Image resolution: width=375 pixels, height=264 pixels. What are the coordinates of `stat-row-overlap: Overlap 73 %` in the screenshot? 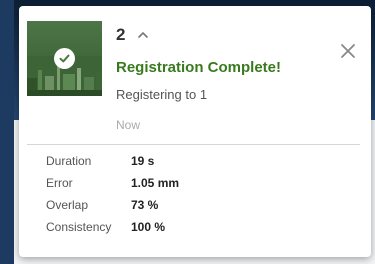 It's located at (112, 205).